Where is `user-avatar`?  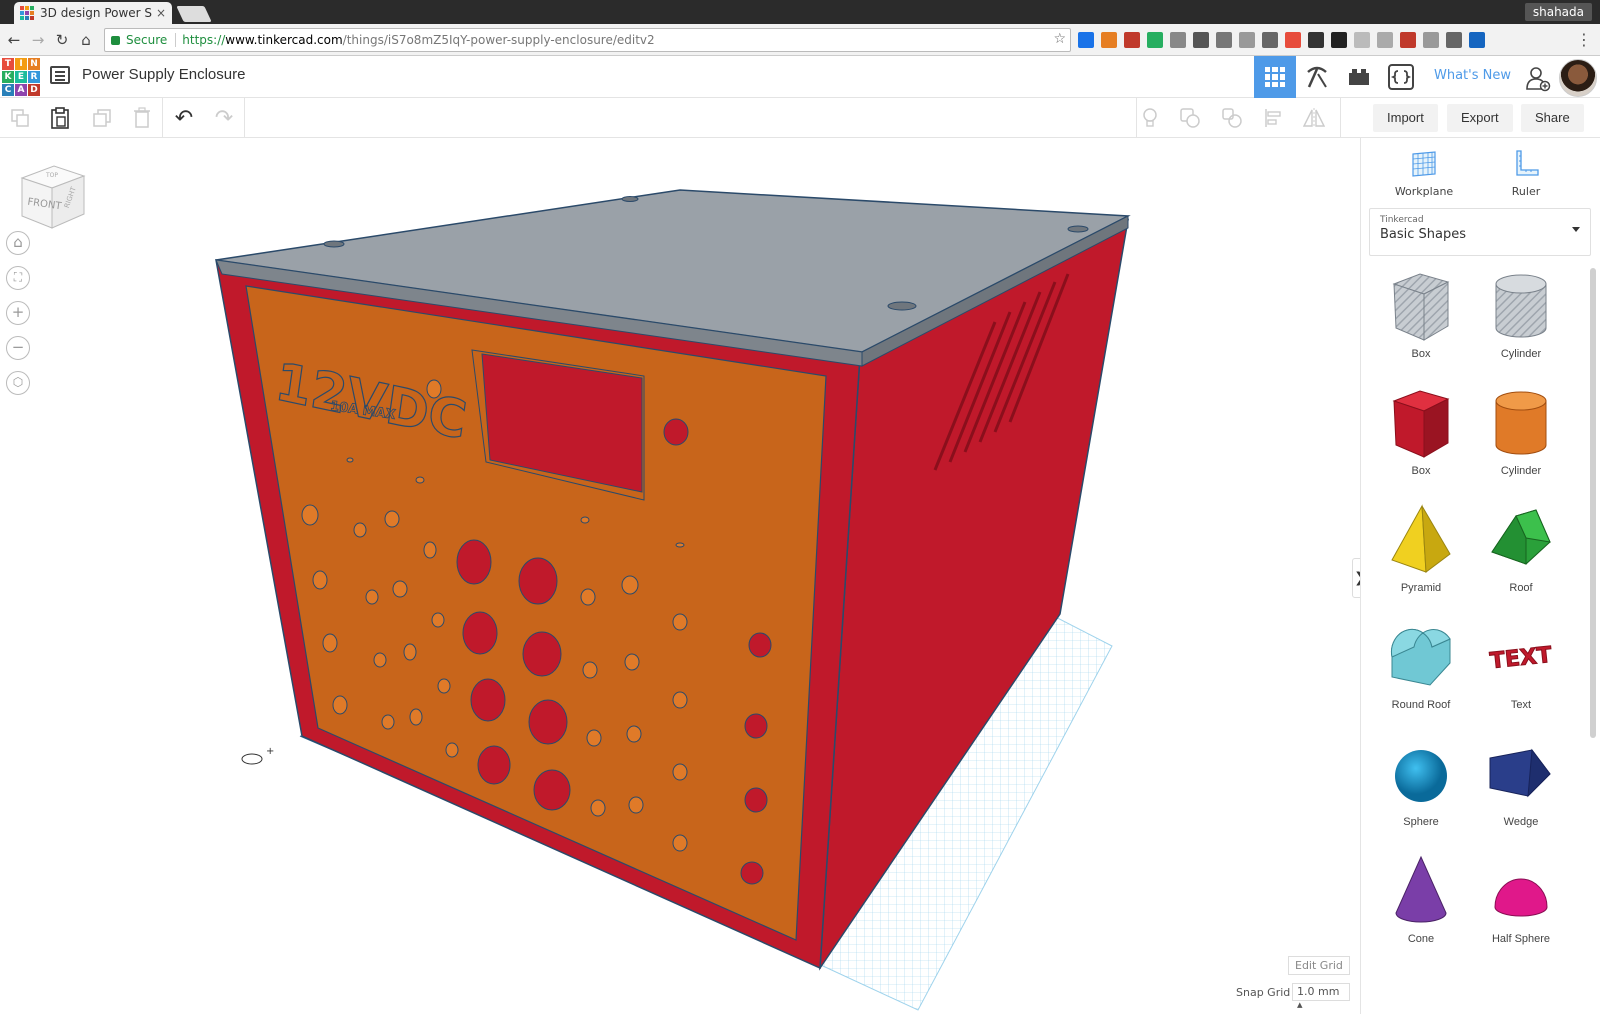
user-avatar is located at coordinates (1578, 78).